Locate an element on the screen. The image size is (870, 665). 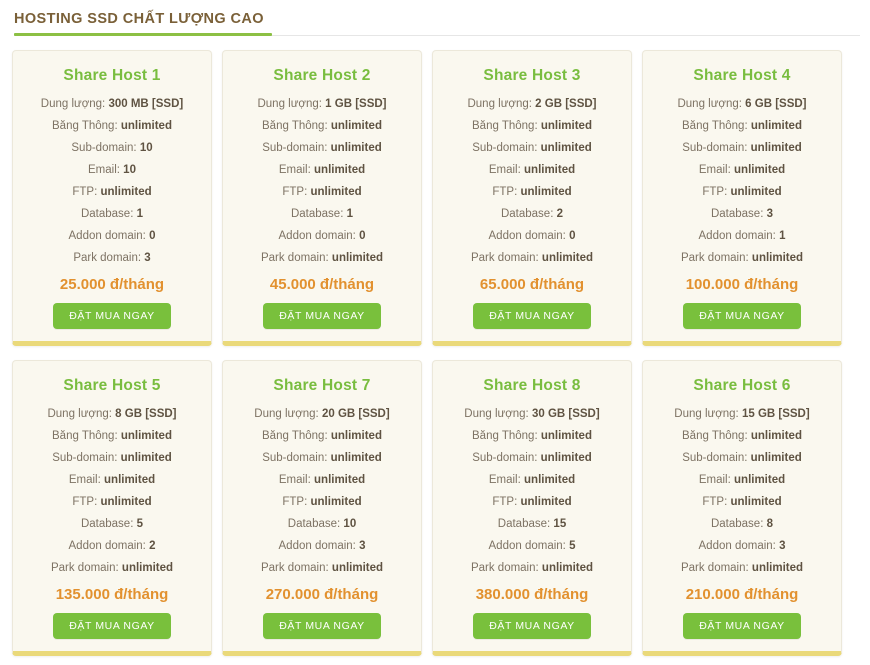
plan-price: 210.000 đ/tháng is located at coordinates (742, 594).